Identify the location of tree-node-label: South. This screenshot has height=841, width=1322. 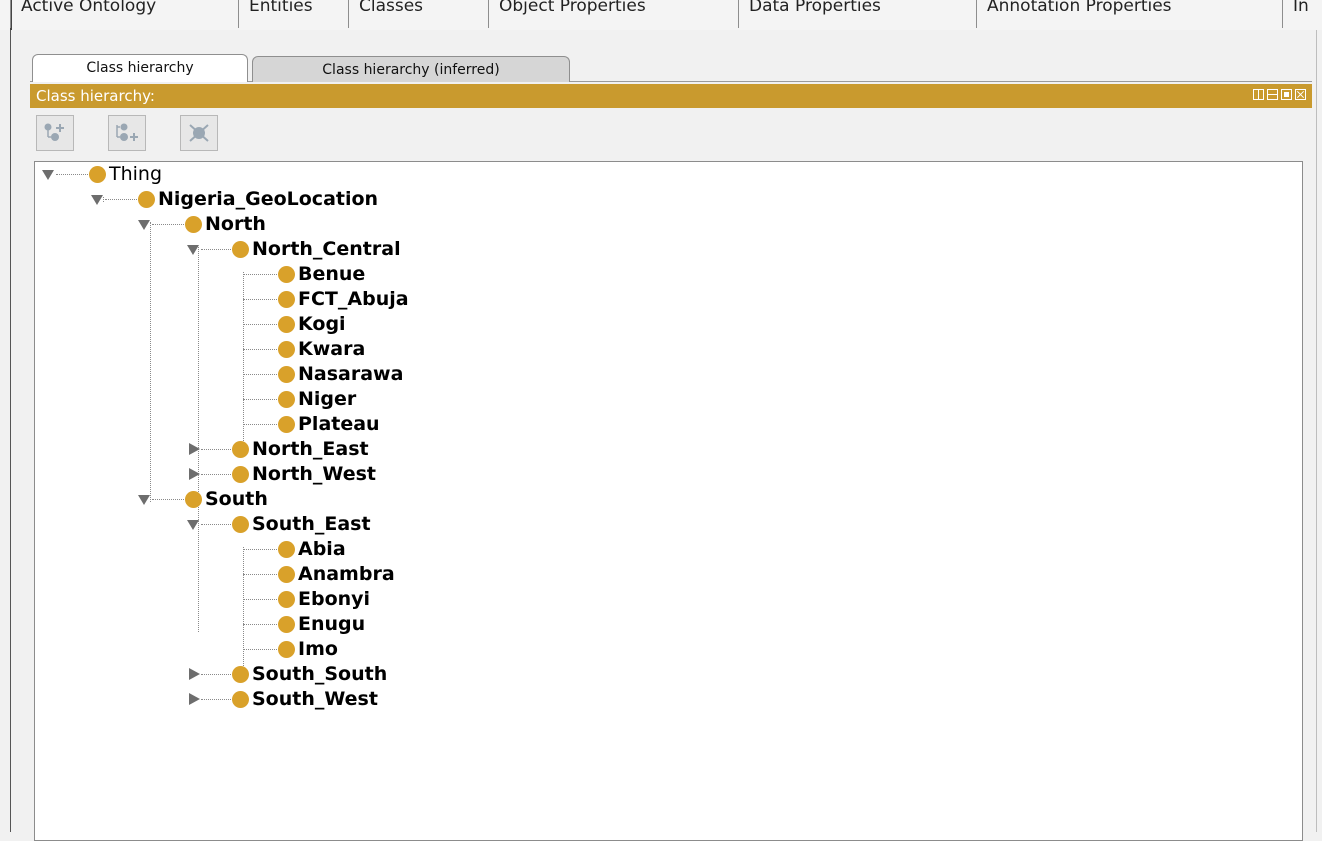
(236, 499).